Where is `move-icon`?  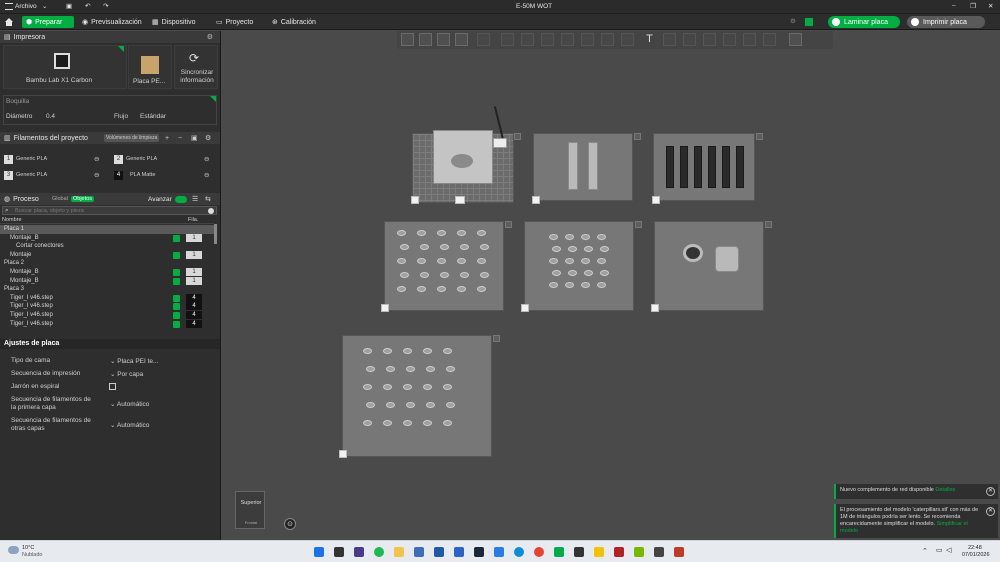 move-icon is located at coordinates (483, 39).